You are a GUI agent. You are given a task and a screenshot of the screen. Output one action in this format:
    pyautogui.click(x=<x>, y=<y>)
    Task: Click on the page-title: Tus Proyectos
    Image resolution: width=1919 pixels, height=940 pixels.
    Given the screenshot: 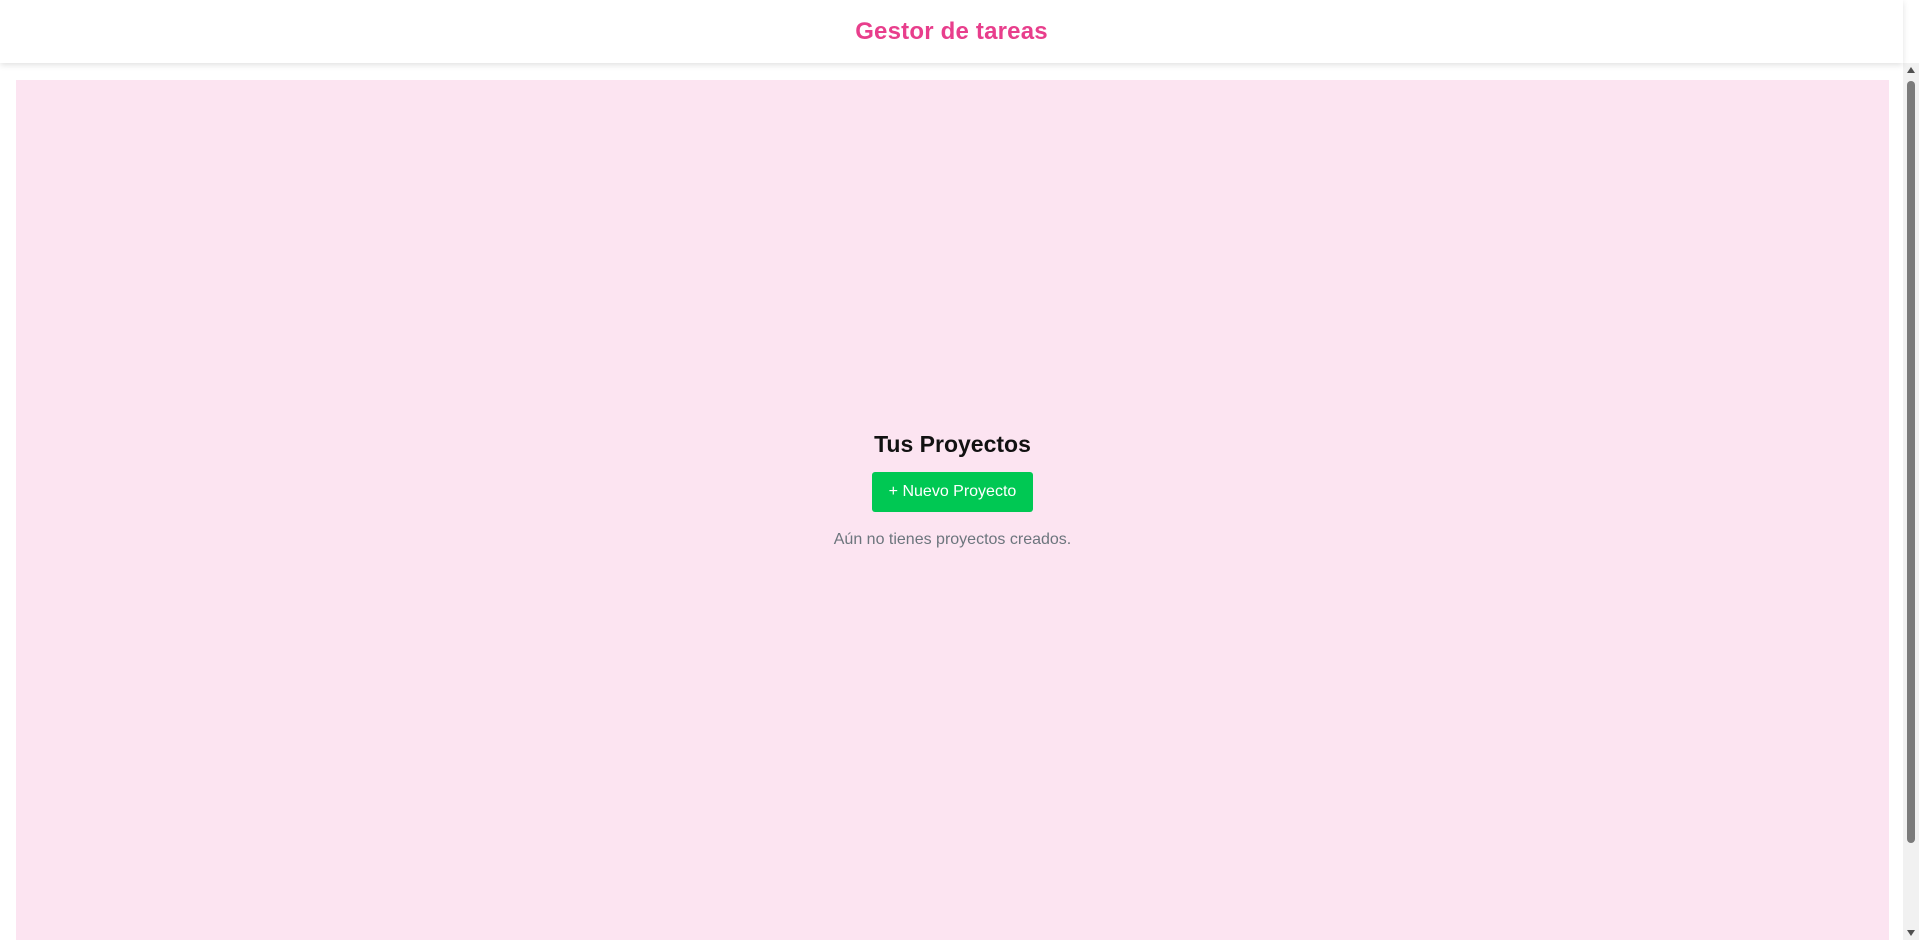 What is the action you would take?
    pyautogui.click(x=952, y=444)
    